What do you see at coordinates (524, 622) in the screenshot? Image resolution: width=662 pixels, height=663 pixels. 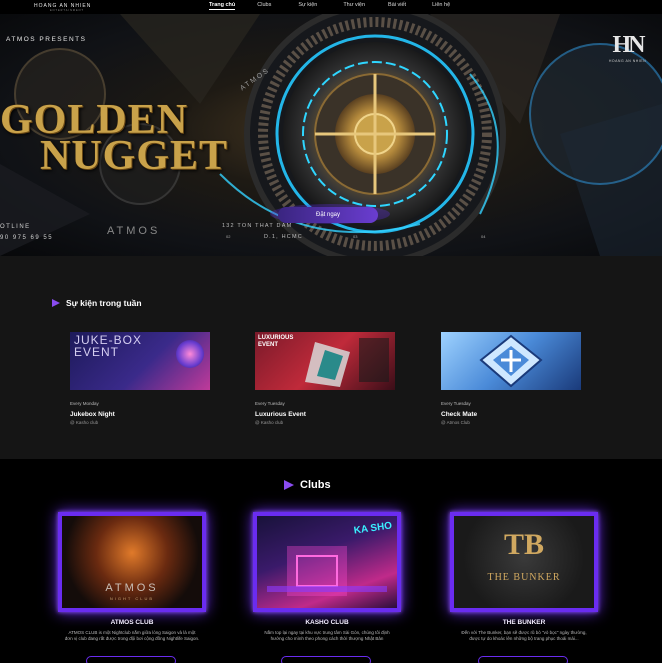 I see `club-name: THE BUNKER` at bounding box center [524, 622].